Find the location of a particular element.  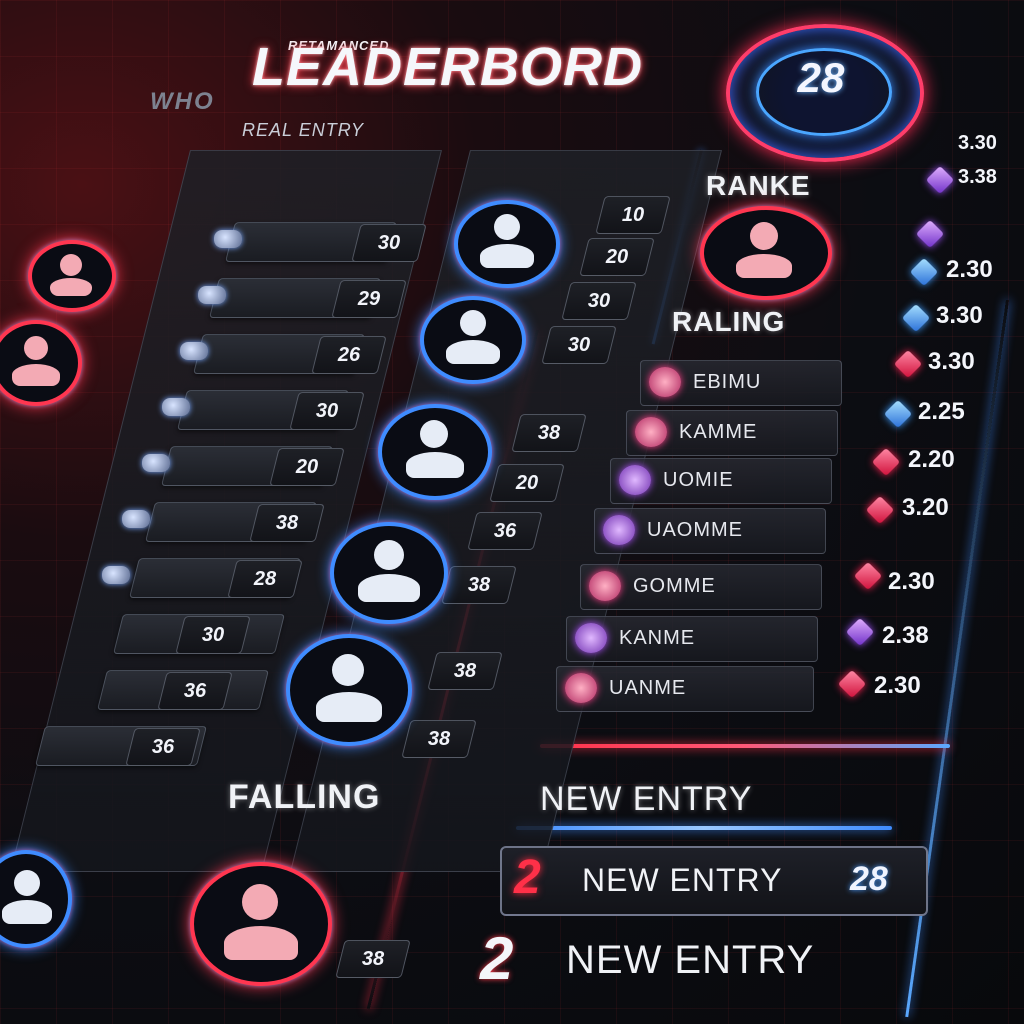

player-name: UAOMME is located at coordinates (695, 530).